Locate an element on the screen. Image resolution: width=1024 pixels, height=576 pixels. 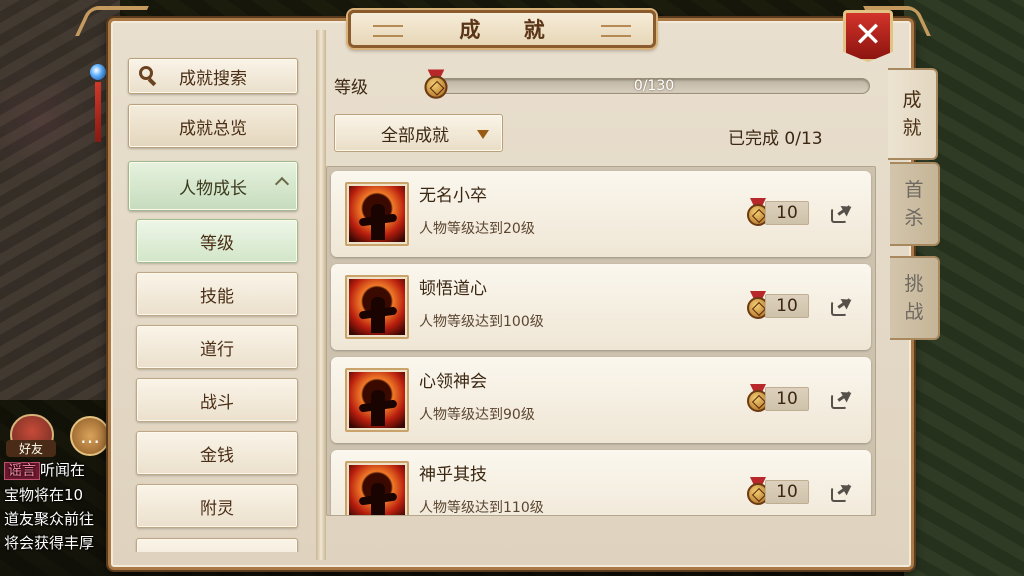
level-progress-bar: 0/130 is located at coordinates (654, 86).